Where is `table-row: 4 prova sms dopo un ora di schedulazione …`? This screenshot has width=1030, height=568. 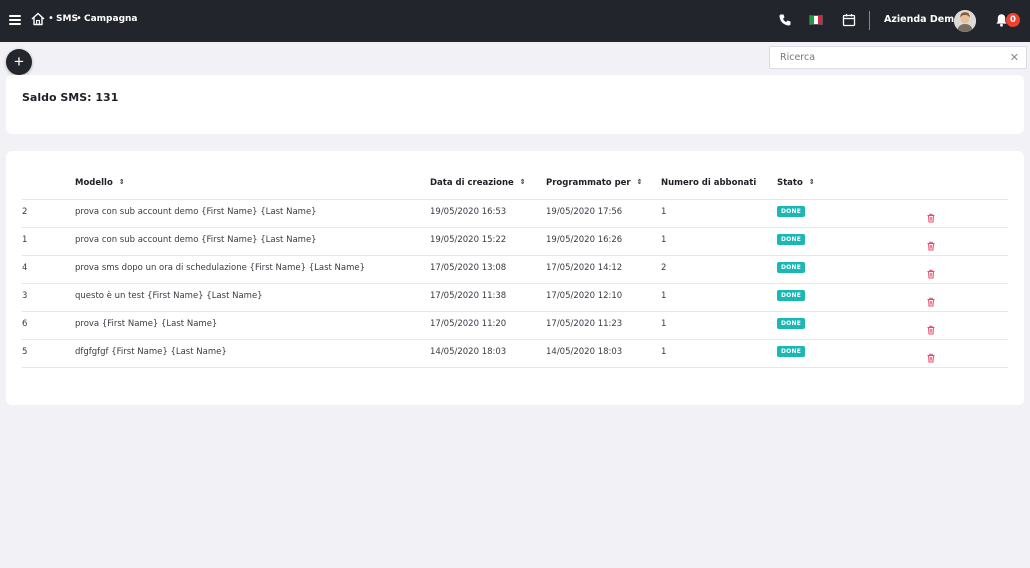 table-row: 4 prova sms dopo un ora di schedulazione … is located at coordinates (515, 269).